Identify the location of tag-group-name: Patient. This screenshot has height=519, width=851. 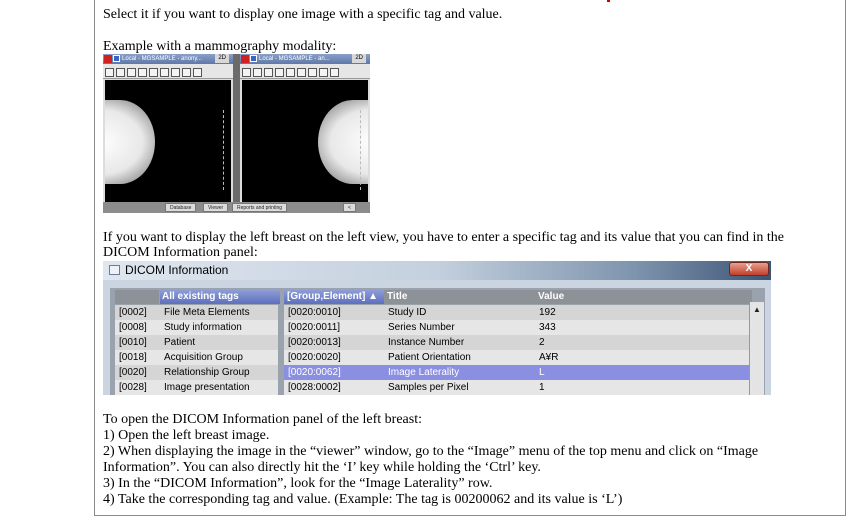
(180, 342).